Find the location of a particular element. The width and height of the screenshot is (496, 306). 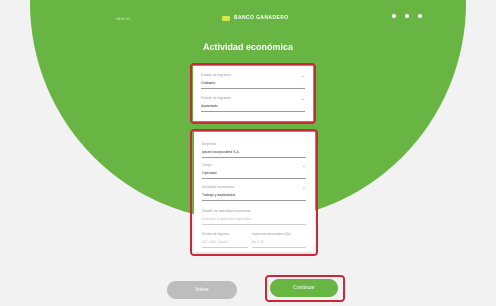

brand-logo: BANCO GANADERO is located at coordinates (255, 18).